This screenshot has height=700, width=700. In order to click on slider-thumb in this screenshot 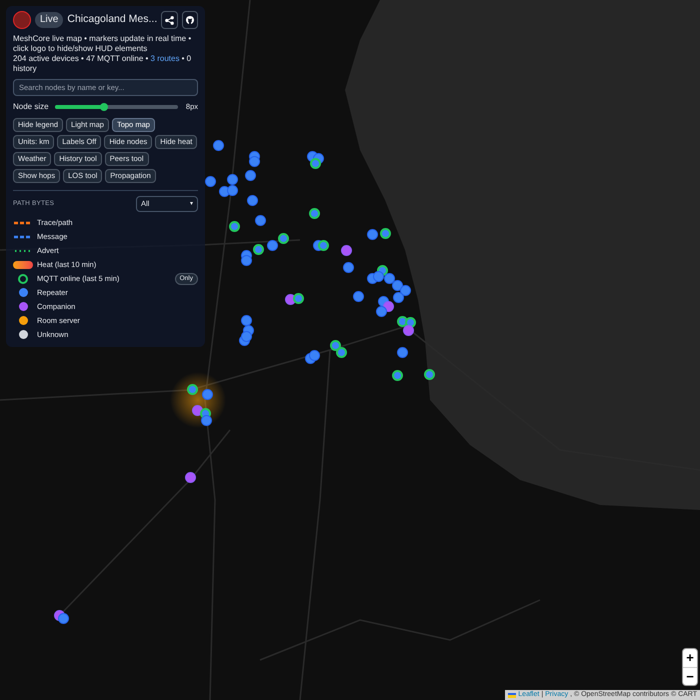, I will do `click(104, 107)`.